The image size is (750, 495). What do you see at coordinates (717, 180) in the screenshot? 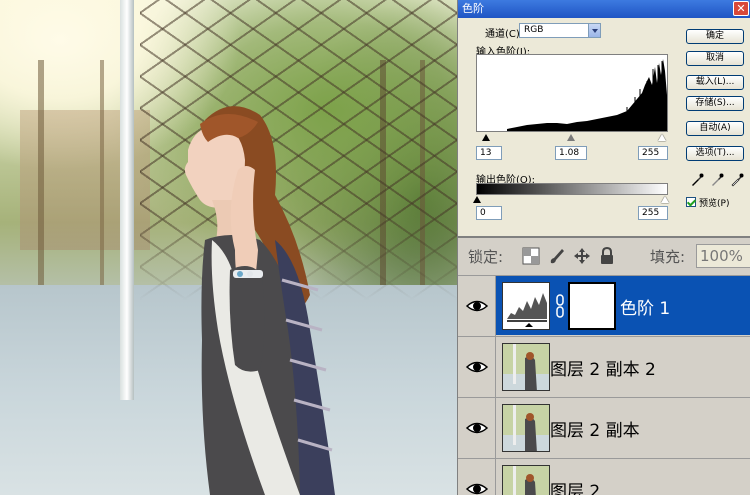
I see `gray-eyedropper-icon` at bounding box center [717, 180].